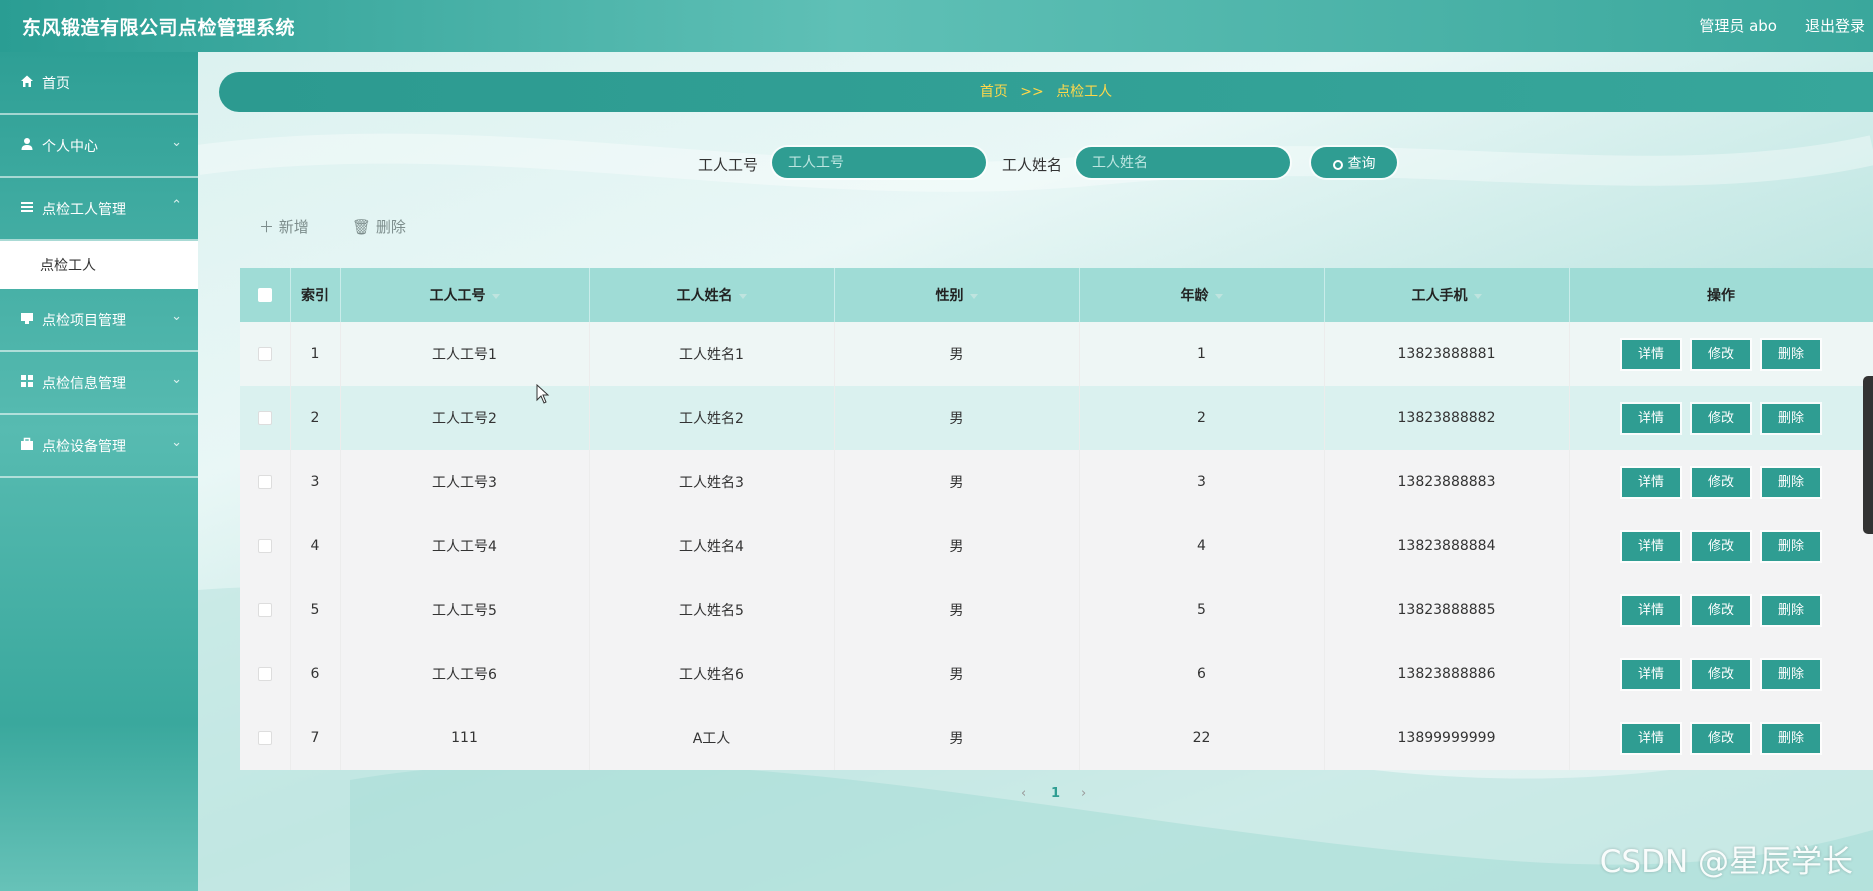 The height and width of the screenshot is (891, 1873). What do you see at coordinates (315, 546) in the screenshot?
I see `index-cell: 4` at bounding box center [315, 546].